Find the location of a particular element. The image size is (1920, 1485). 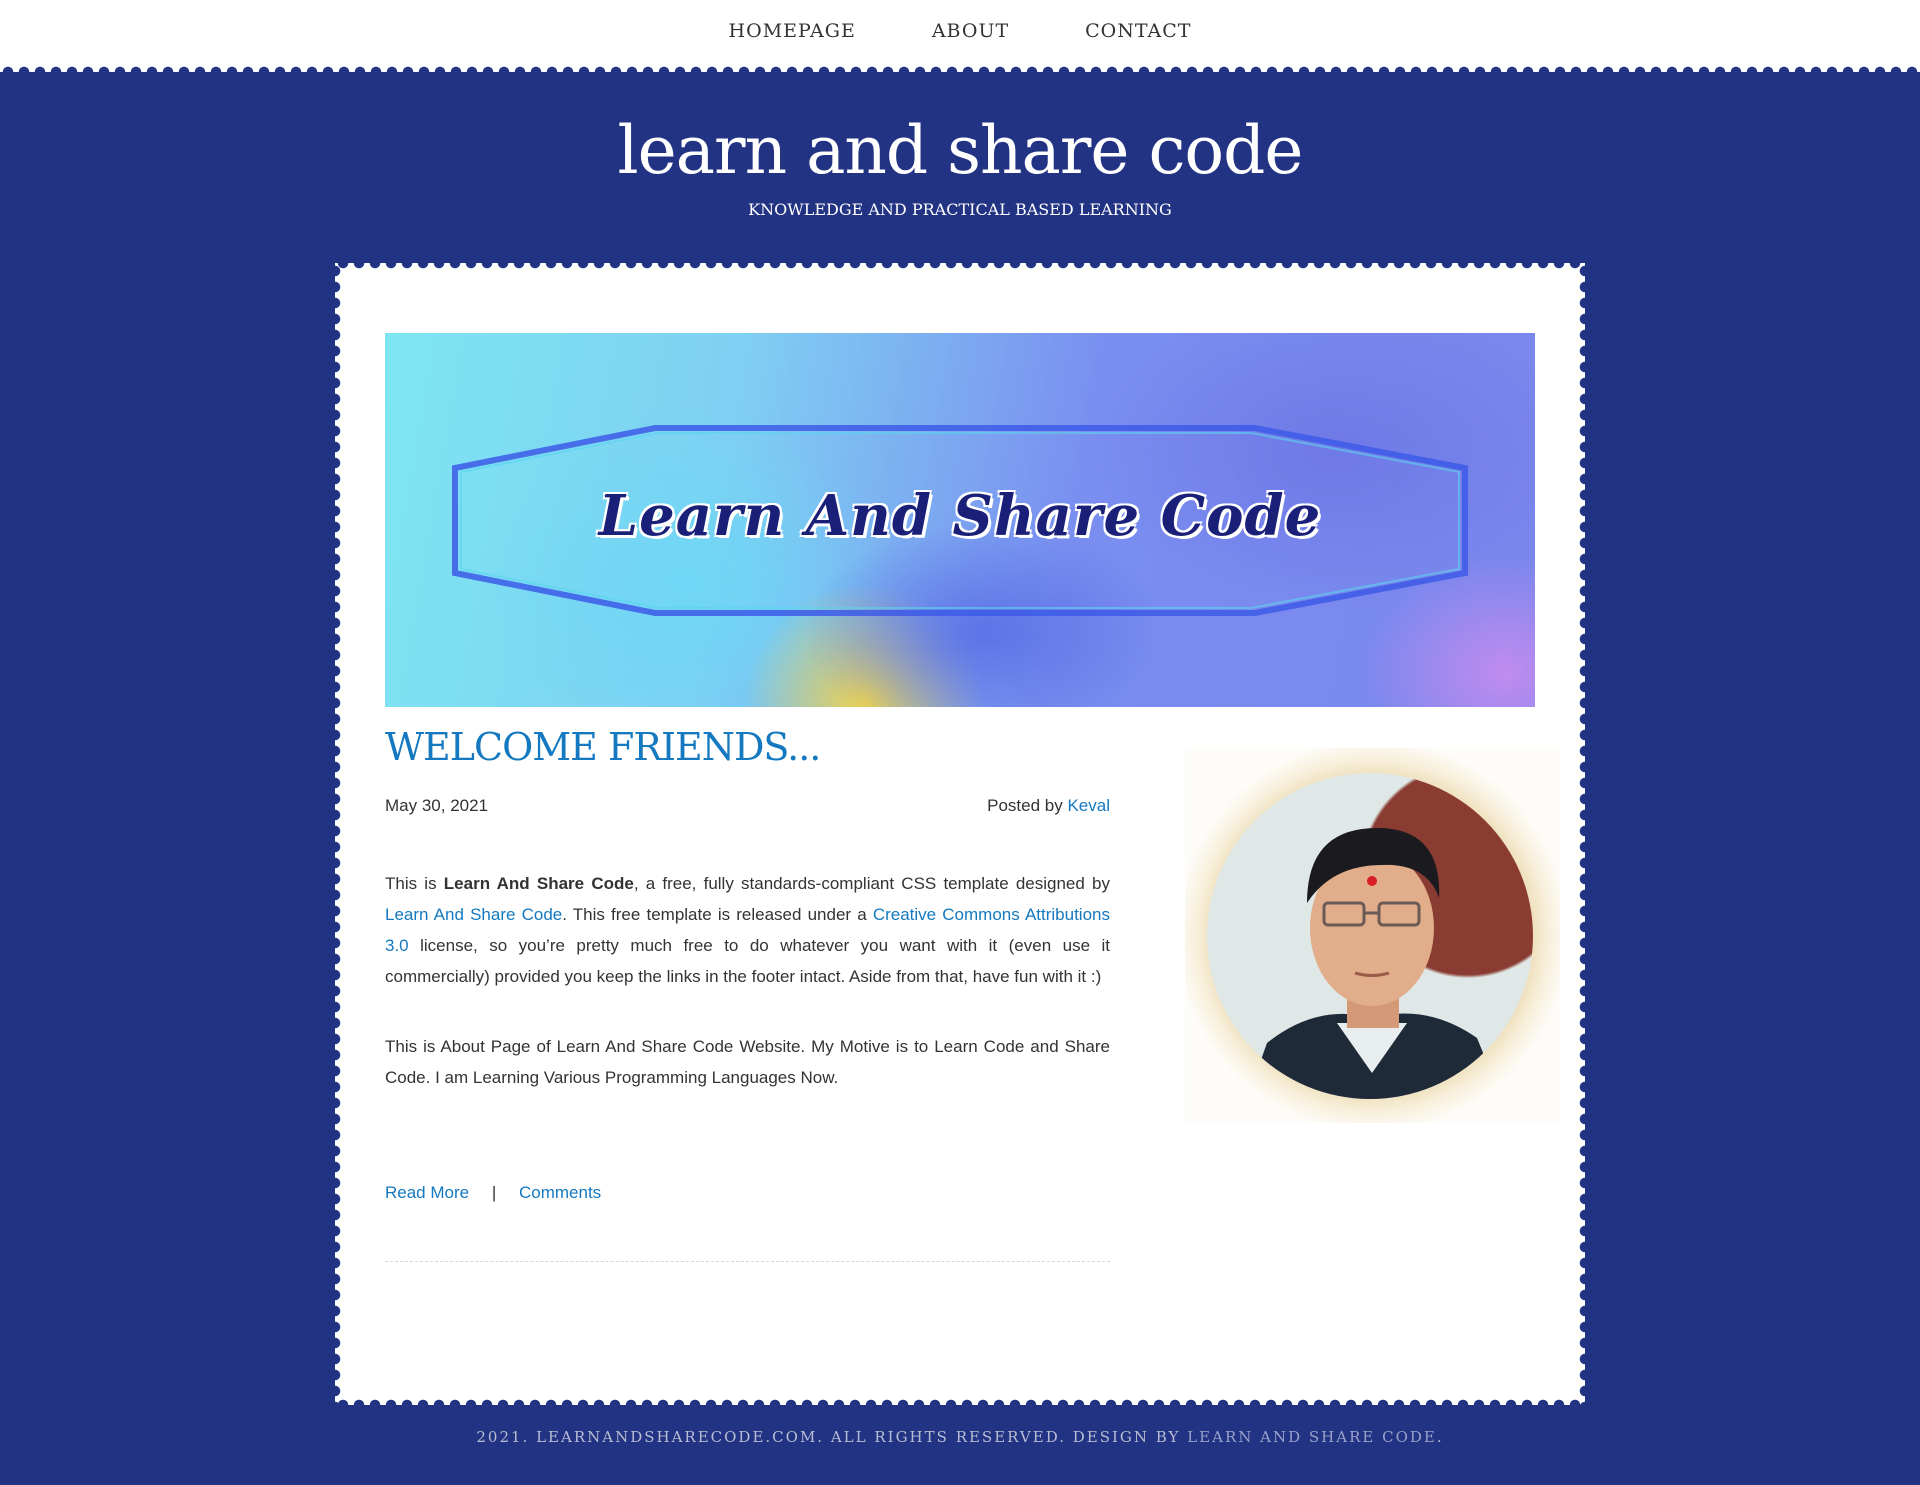

p1-intro: This is is located at coordinates (414, 883).